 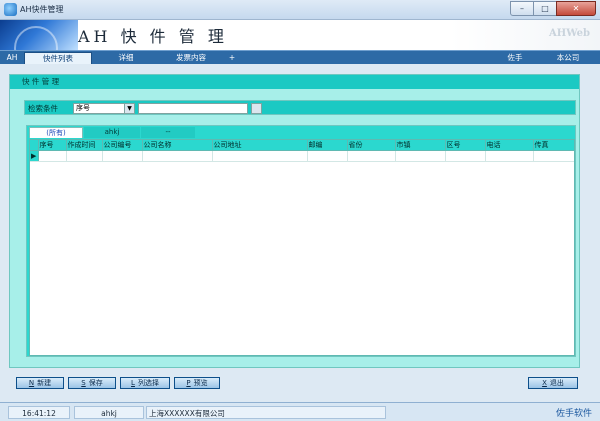 What do you see at coordinates (553, 383) in the screenshot?
I see `exit-button: X 退出` at bounding box center [553, 383].